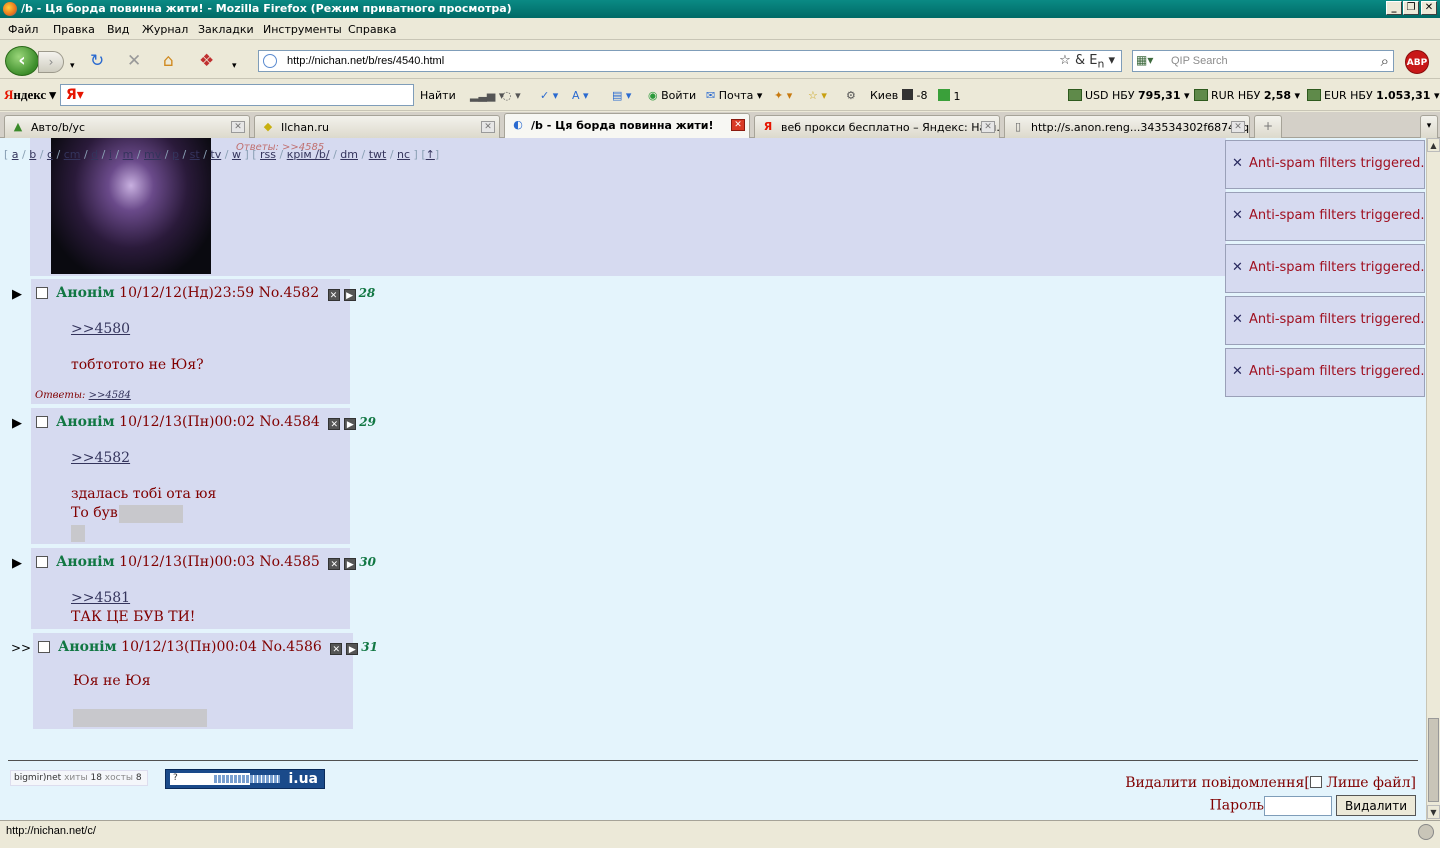 This screenshot has width=1440, height=848. I want to click on post-number: No.4585, so click(289, 562).